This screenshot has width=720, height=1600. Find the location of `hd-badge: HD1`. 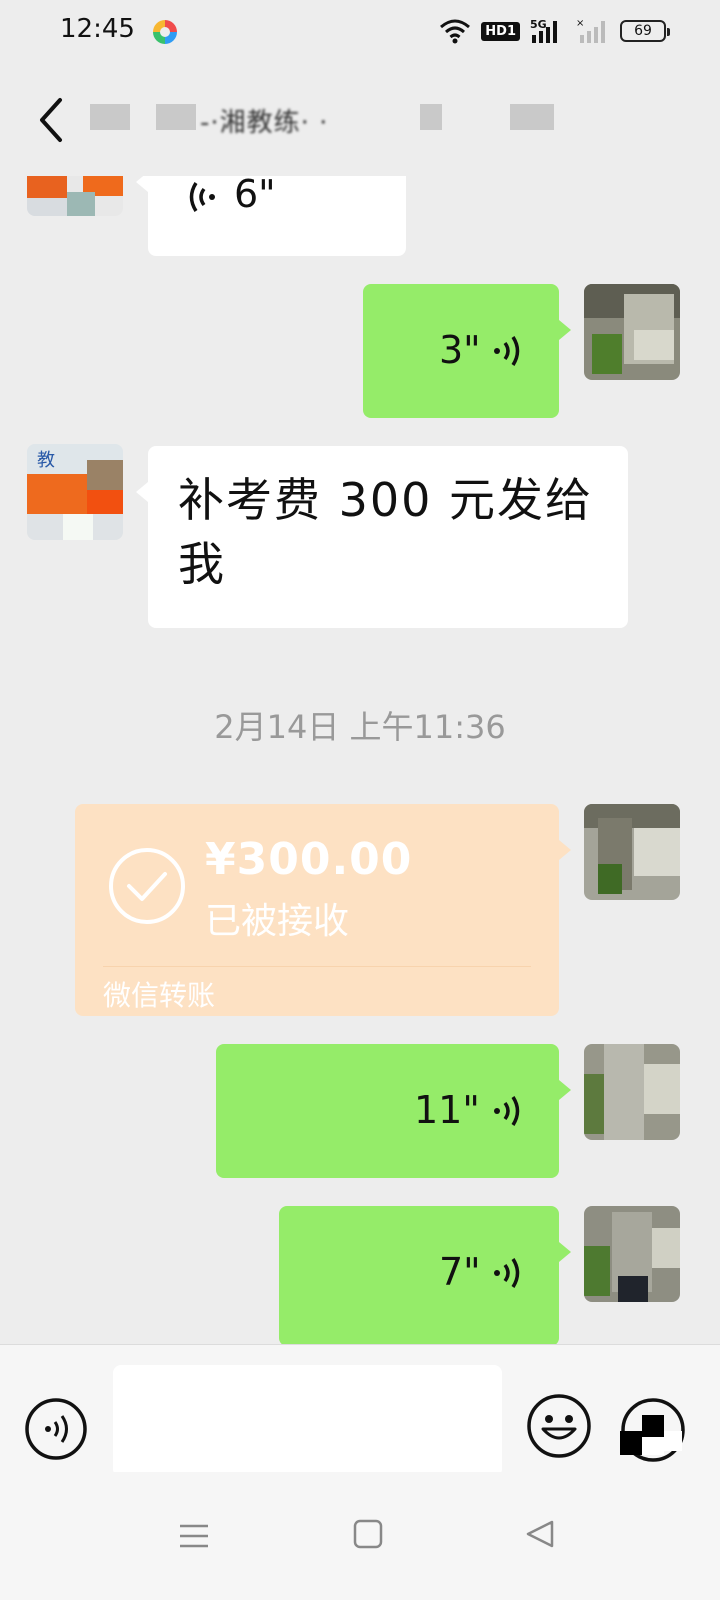

hd-badge: HD1 is located at coordinates (500, 31).